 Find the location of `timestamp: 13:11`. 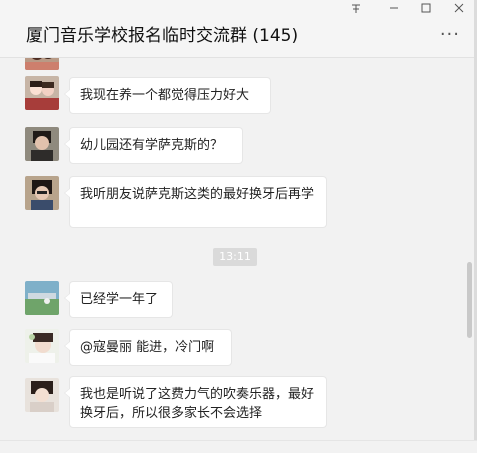

timestamp: 13:11 is located at coordinates (235, 257).